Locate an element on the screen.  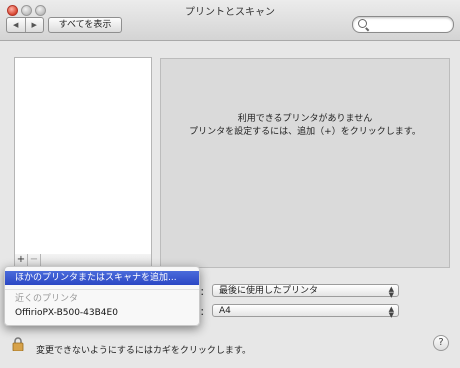
default-printer-popup: 最後に使用したプリンタ ▲ ▼ is located at coordinates (305, 291).